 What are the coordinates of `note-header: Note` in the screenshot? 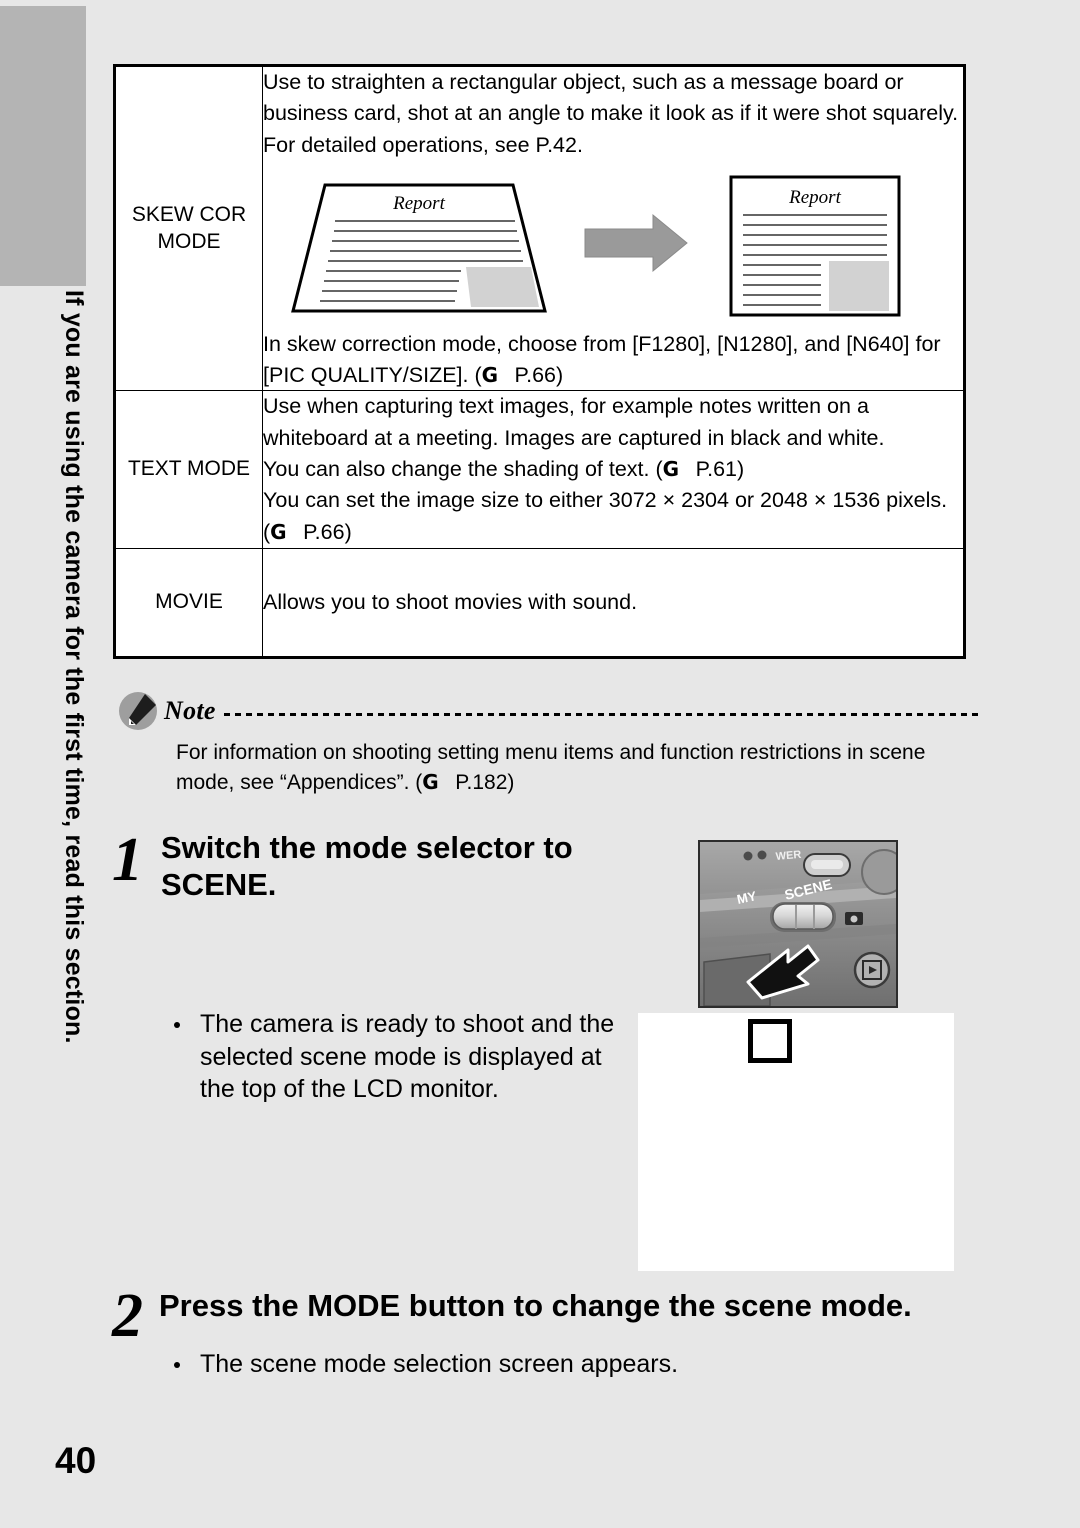 It's located at (549, 711).